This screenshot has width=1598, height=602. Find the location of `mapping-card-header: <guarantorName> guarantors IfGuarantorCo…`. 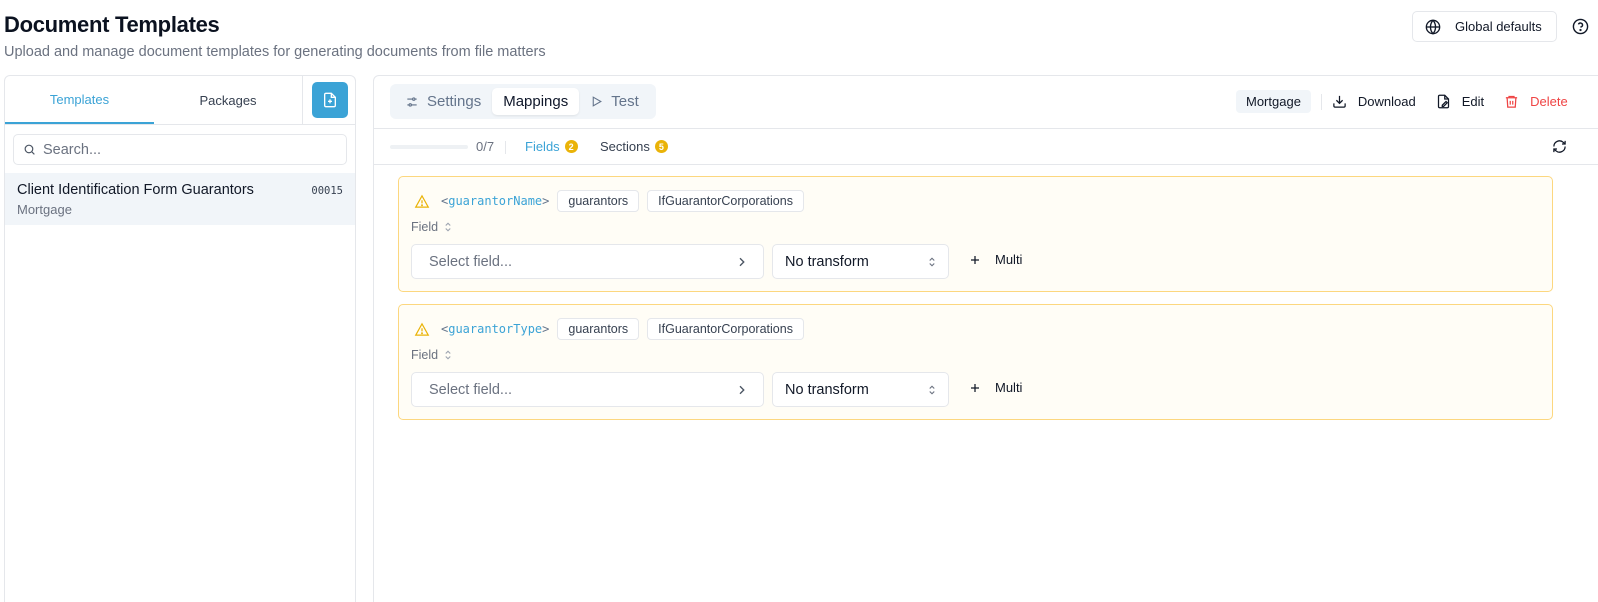

mapping-card-header: <guarantorName> guarantors IfGuarantorCo… is located at coordinates (613, 201).